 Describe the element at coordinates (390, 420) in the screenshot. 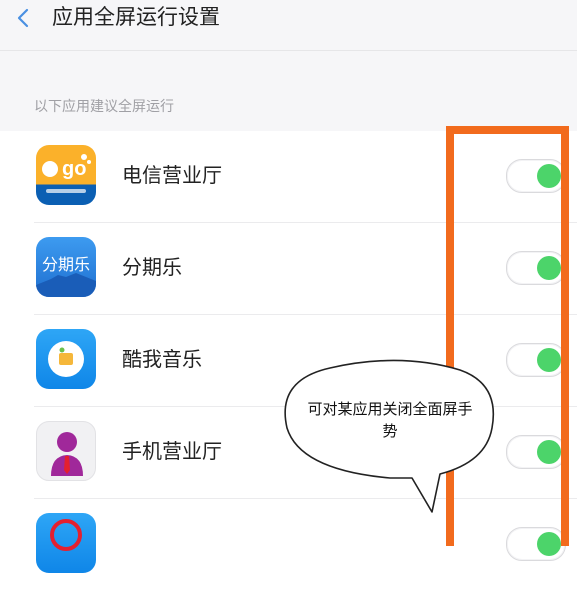

I see `callout-text: 可对某应用关闭全面屏手势` at that location.